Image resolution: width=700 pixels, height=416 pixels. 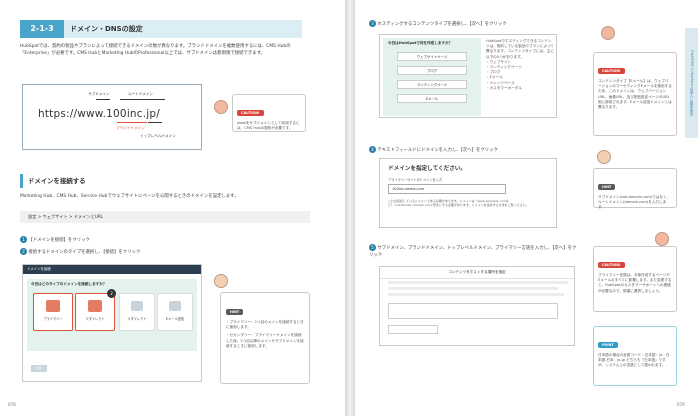 What do you see at coordinates (99, 94) in the screenshot?
I see `subdomain-label: サブドメイン` at bounding box center [99, 94].